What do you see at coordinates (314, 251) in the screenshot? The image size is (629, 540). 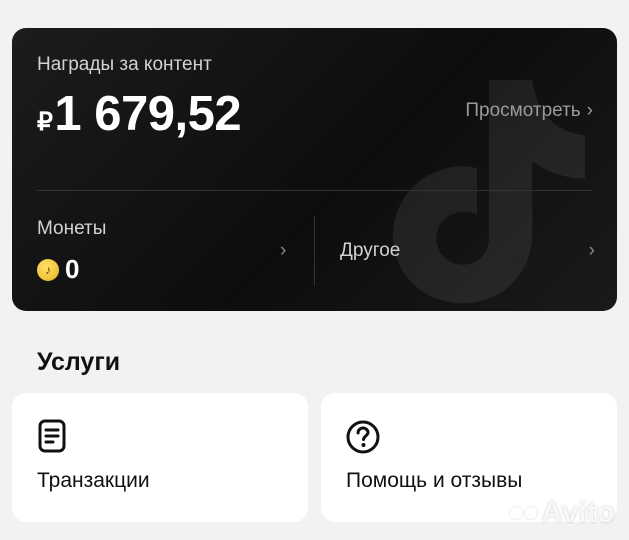 I see `vertical-divider` at bounding box center [314, 251].